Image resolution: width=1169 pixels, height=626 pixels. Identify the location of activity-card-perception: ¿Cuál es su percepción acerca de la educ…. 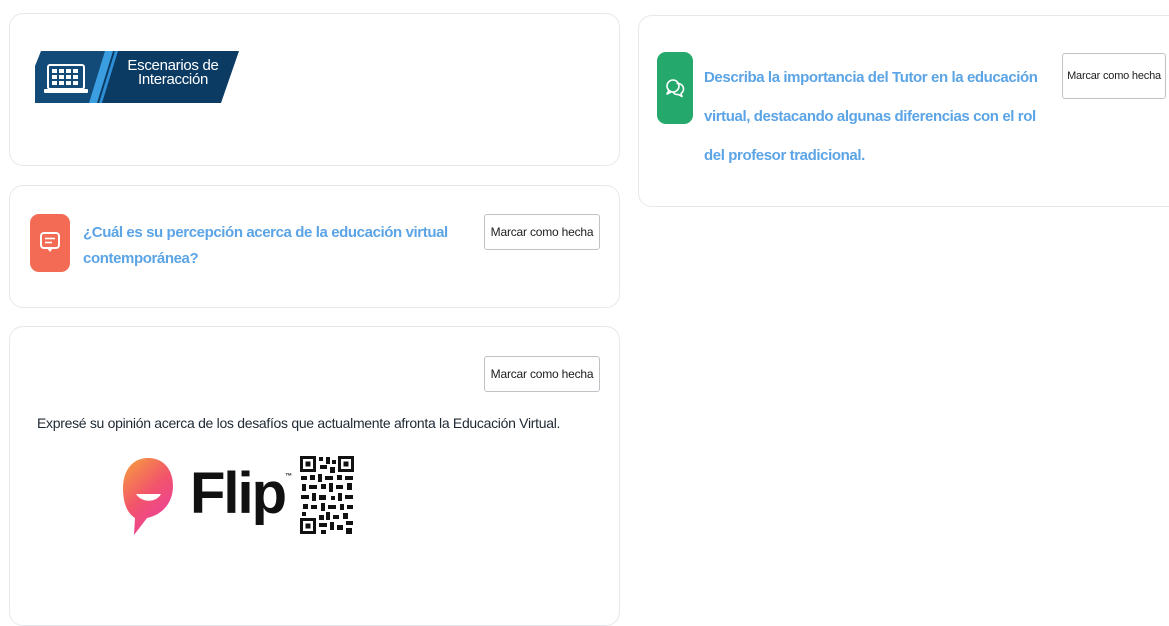
(314, 246).